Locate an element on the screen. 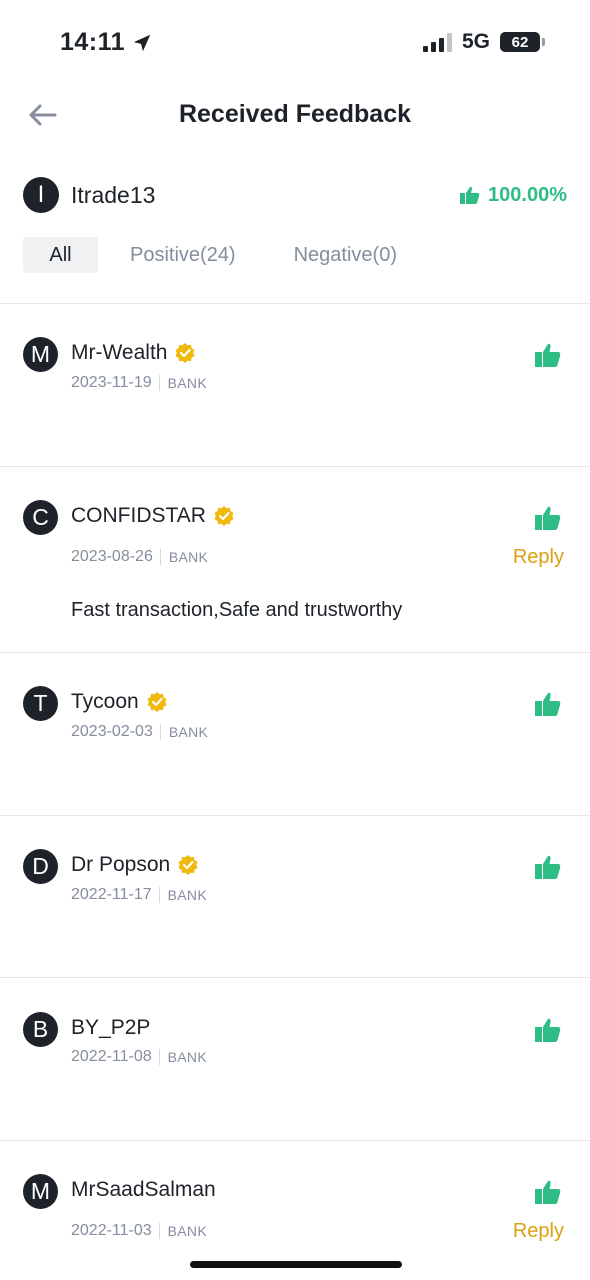 Image resolution: width=590 pixels, height=1280 pixels. tab-all: All is located at coordinates (60, 255).